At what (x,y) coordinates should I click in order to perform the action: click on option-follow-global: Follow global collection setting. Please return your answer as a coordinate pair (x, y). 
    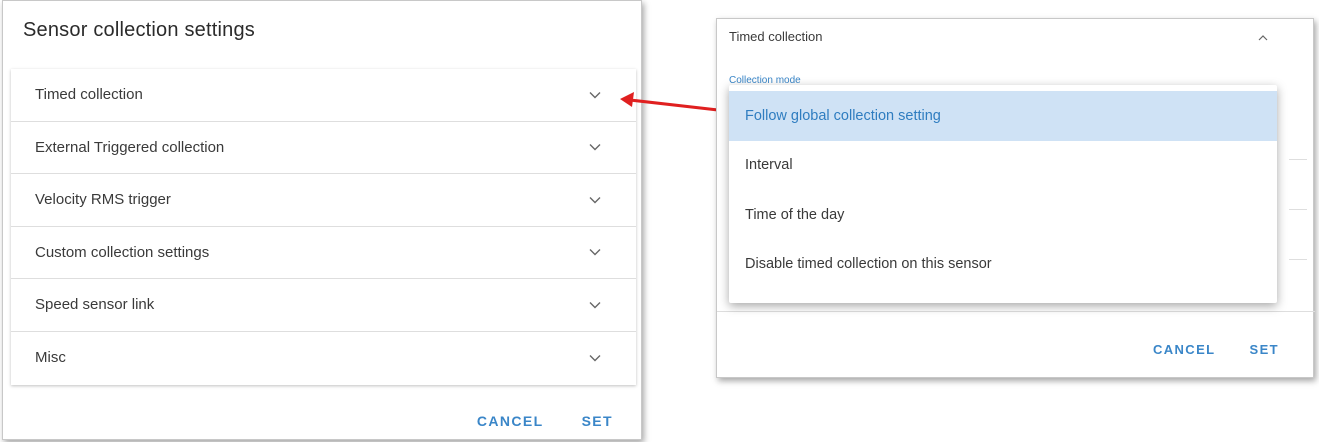
    Looking at the image, I should click on (1003, 116).